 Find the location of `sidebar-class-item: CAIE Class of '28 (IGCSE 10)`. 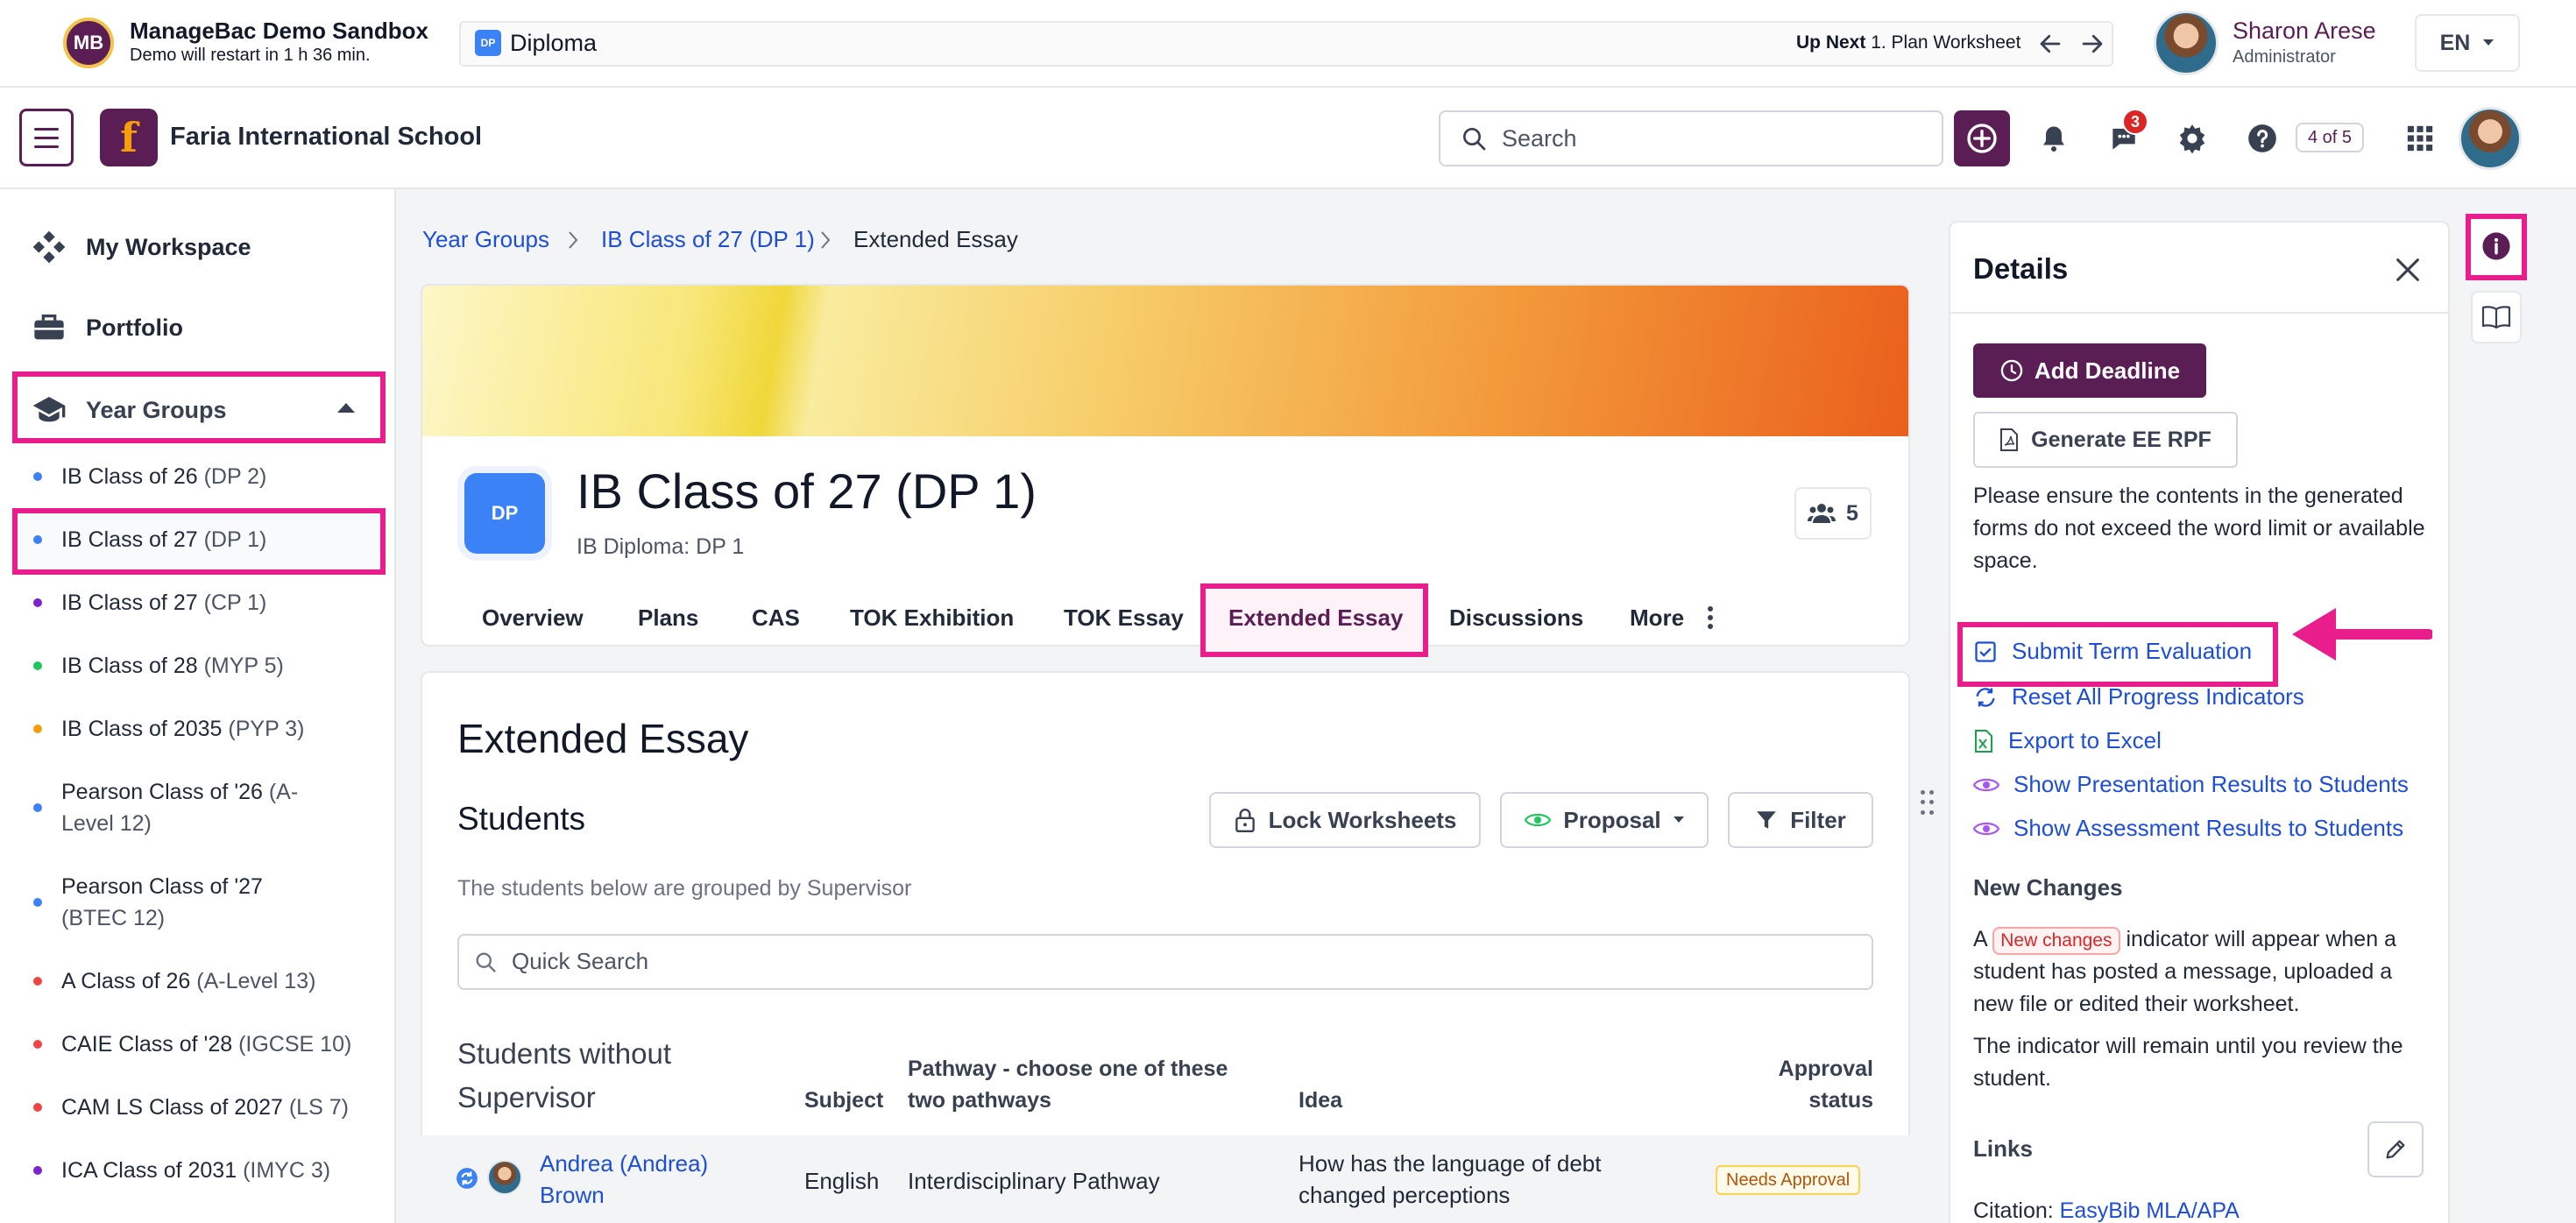

sidebar-class-item: CAIE Class of '28 (IGCSE 10) is located at coordinates (204, 1044).